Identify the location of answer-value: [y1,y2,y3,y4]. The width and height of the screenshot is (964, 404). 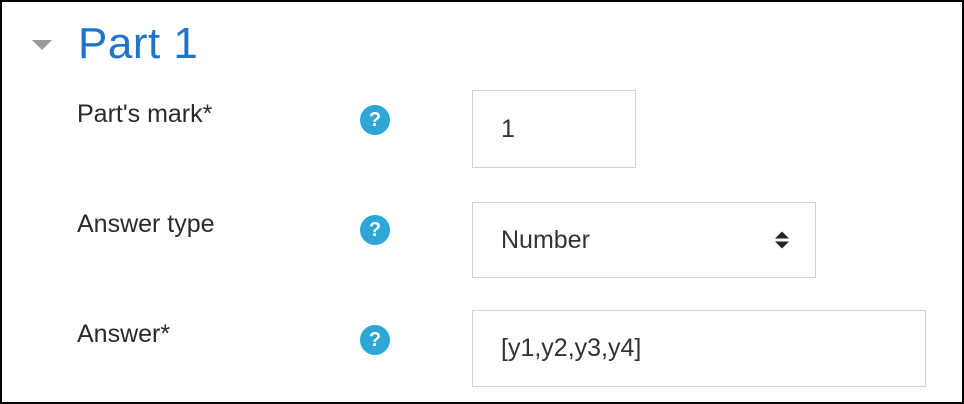
(571, 348).